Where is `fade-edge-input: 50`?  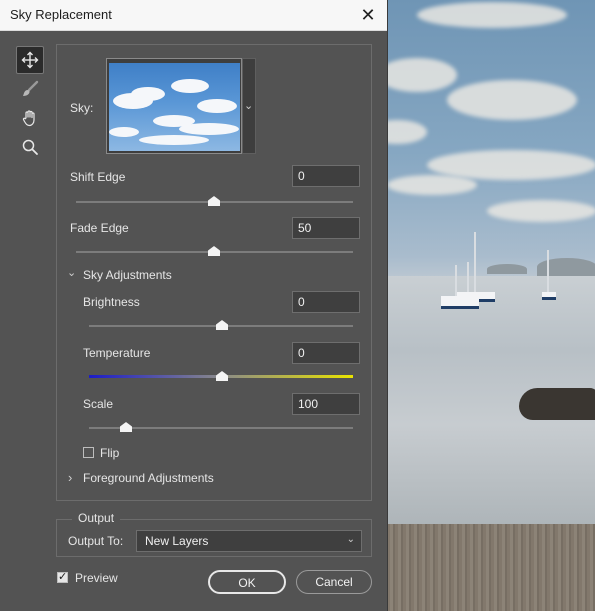
fade-edge-input: 50 is located at coordinates (326, 228).